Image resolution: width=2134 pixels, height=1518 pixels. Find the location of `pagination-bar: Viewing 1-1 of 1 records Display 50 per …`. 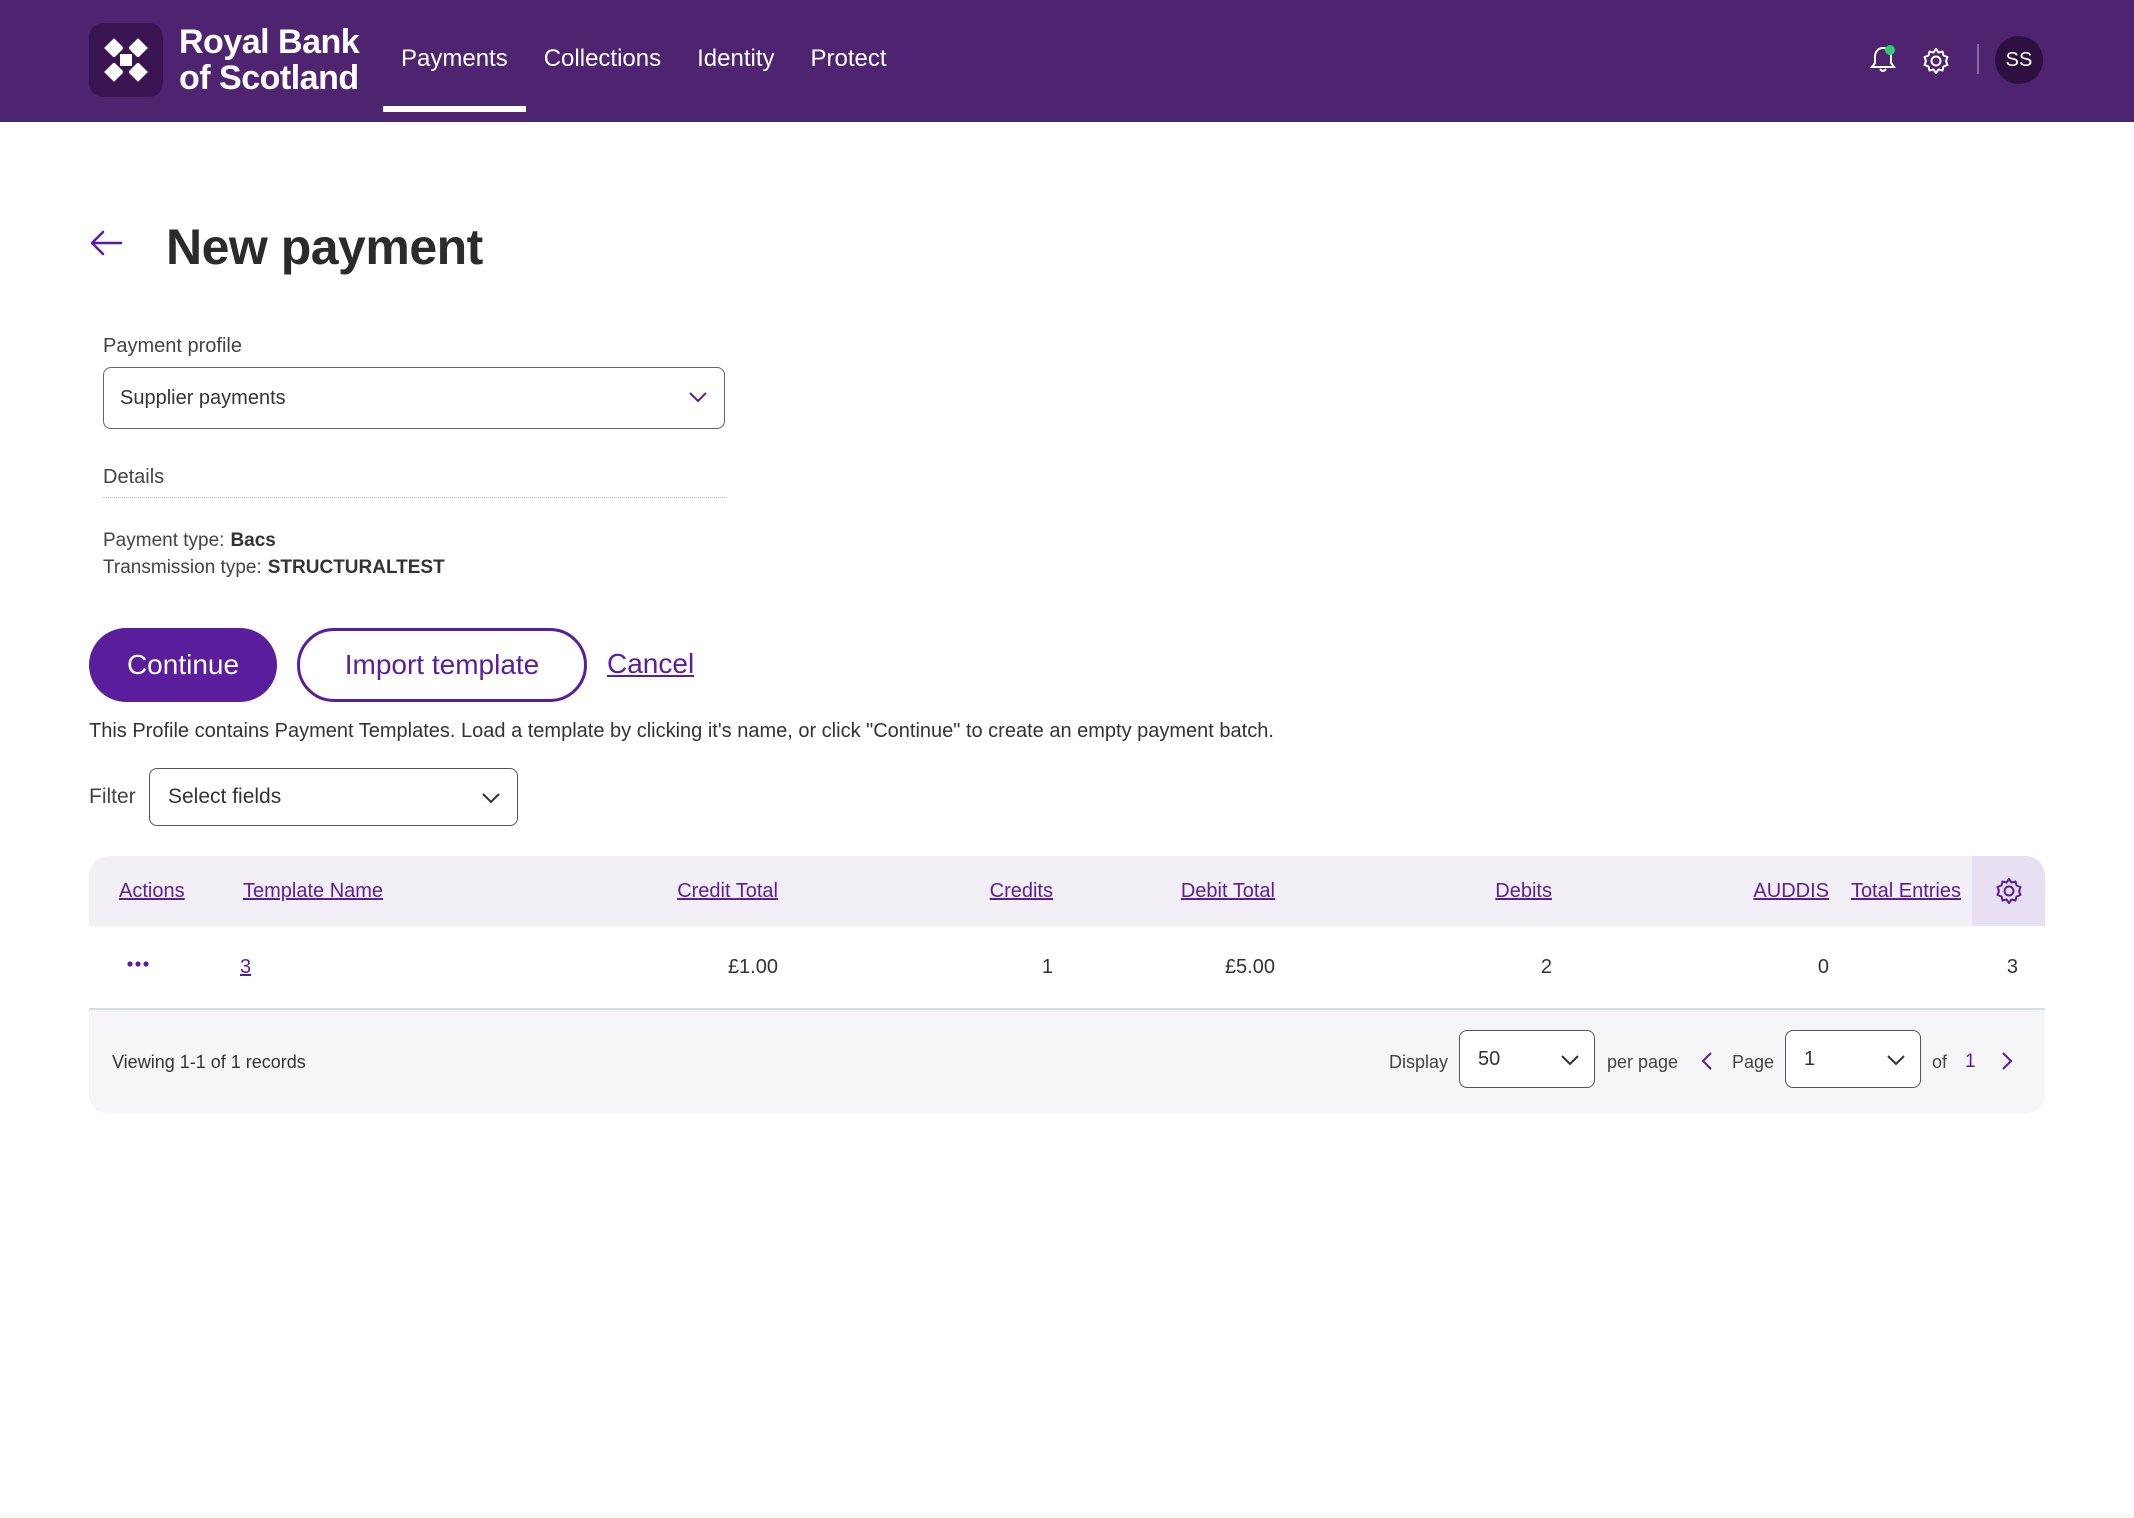

pagination-bar: Viewing 1-1 of 1 records Display 50 per … is located at coordinates (1067, 1062).